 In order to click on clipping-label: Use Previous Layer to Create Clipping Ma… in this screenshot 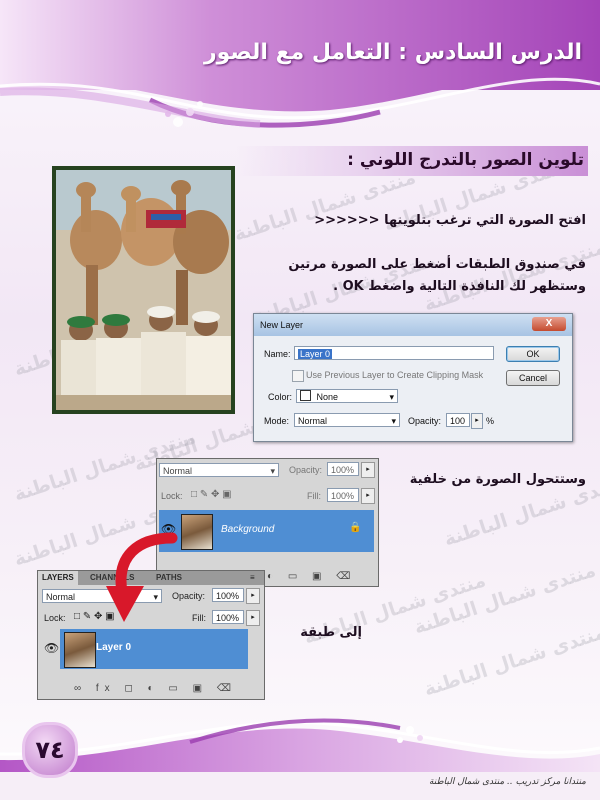, I will do `click(395, 375)`.